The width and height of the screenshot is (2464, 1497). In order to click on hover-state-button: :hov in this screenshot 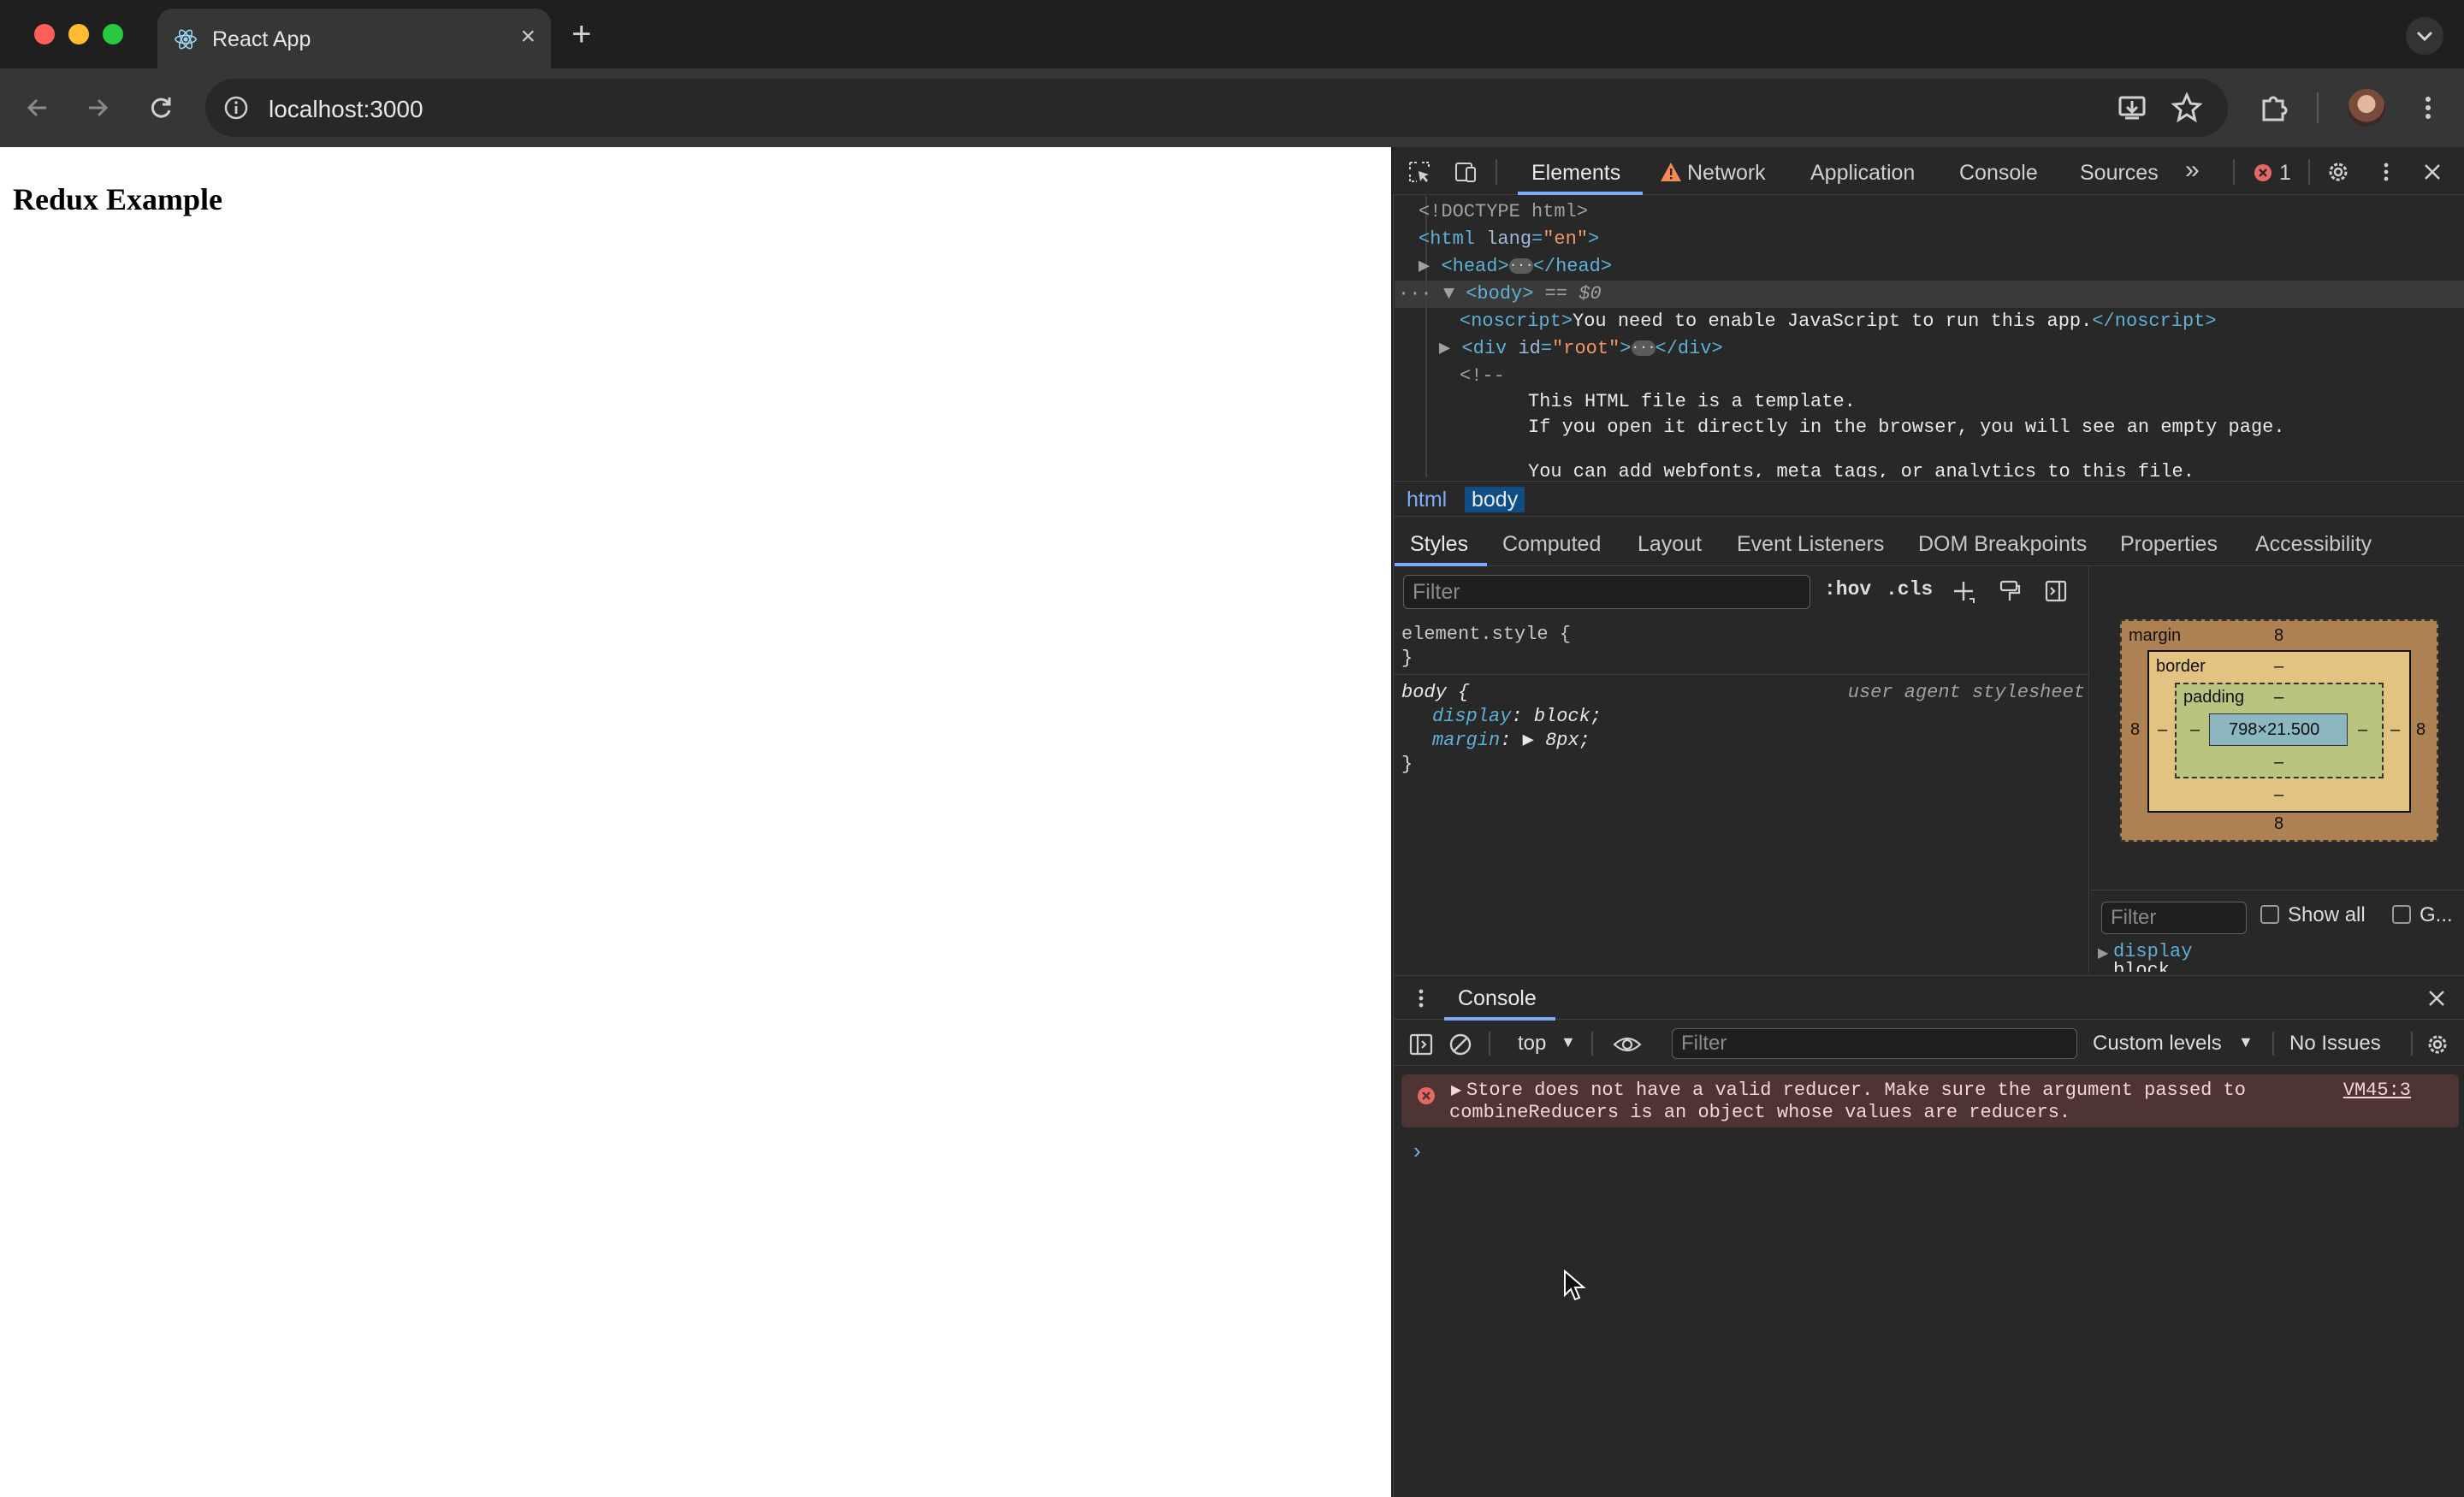, I will do `click(1847, 589)`.